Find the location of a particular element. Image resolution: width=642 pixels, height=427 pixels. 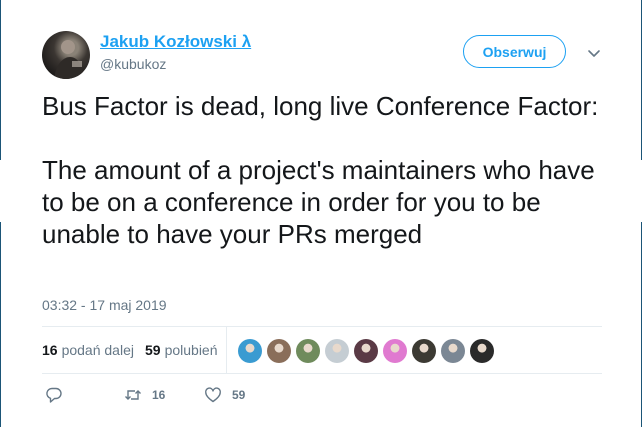

retweet-icon is located at coordinates (133, 395).